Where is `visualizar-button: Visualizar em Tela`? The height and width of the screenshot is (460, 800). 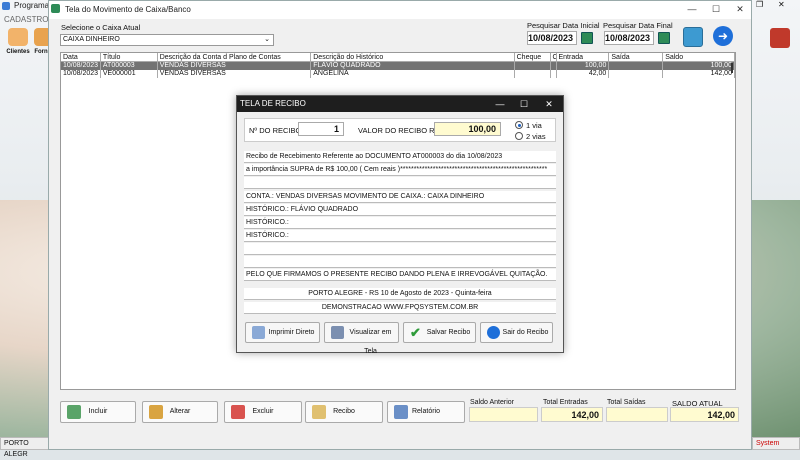 visualizar-button: Visualizar em Tela is located at coordinates (361, 338).